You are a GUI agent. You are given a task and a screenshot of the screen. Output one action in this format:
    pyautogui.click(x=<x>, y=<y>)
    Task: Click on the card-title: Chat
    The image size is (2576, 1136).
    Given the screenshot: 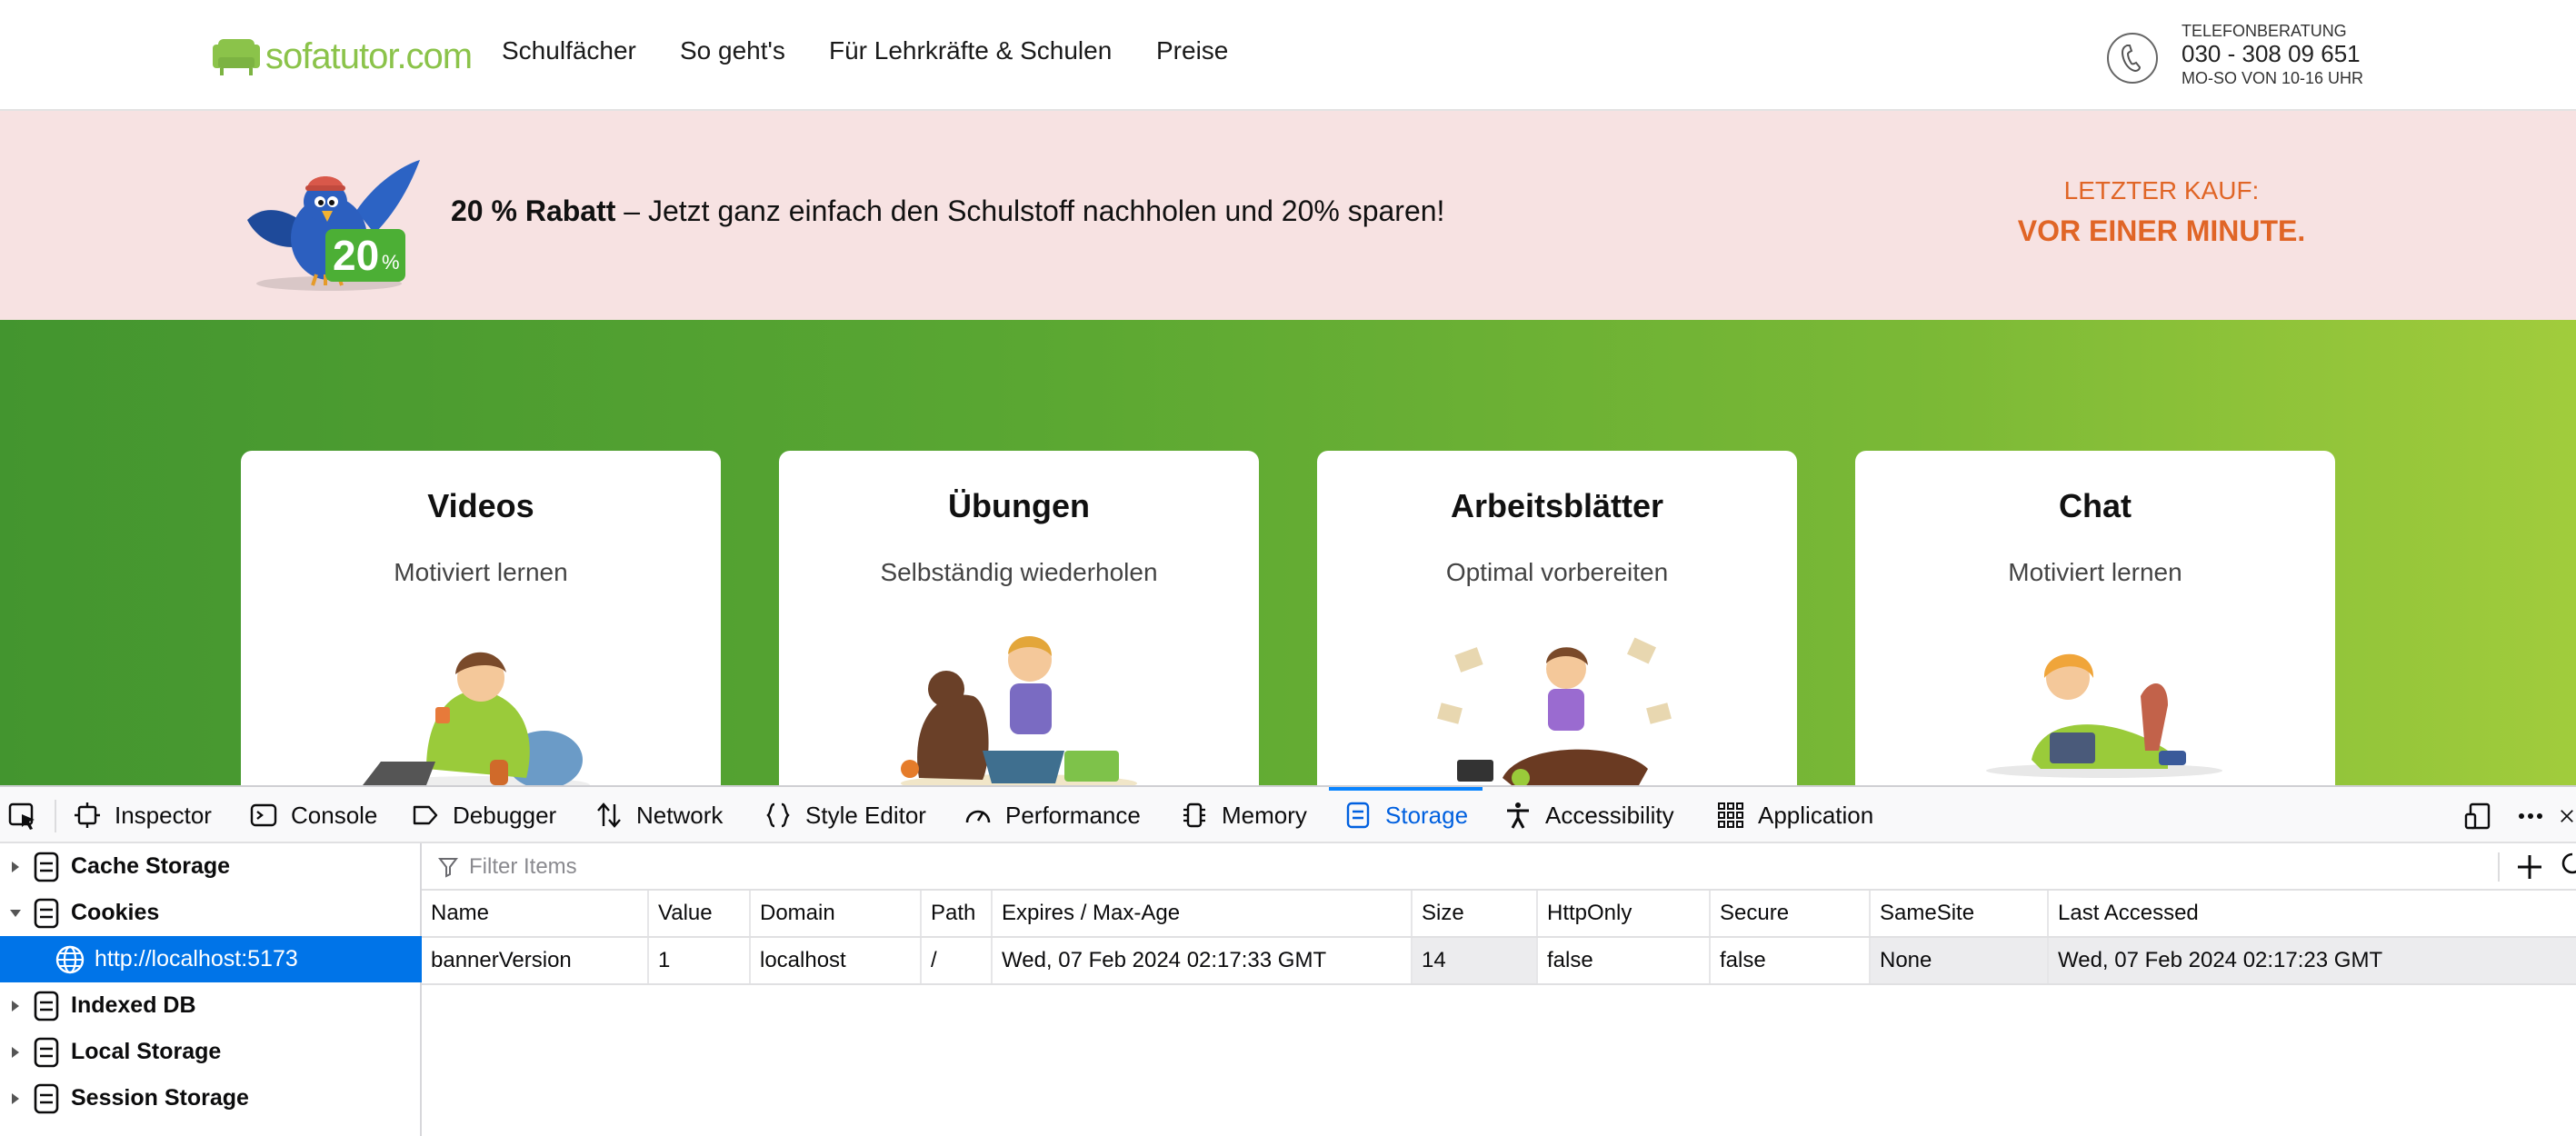 What is the action you would take?
    pyautogui.click(x=2095, y=505)
    